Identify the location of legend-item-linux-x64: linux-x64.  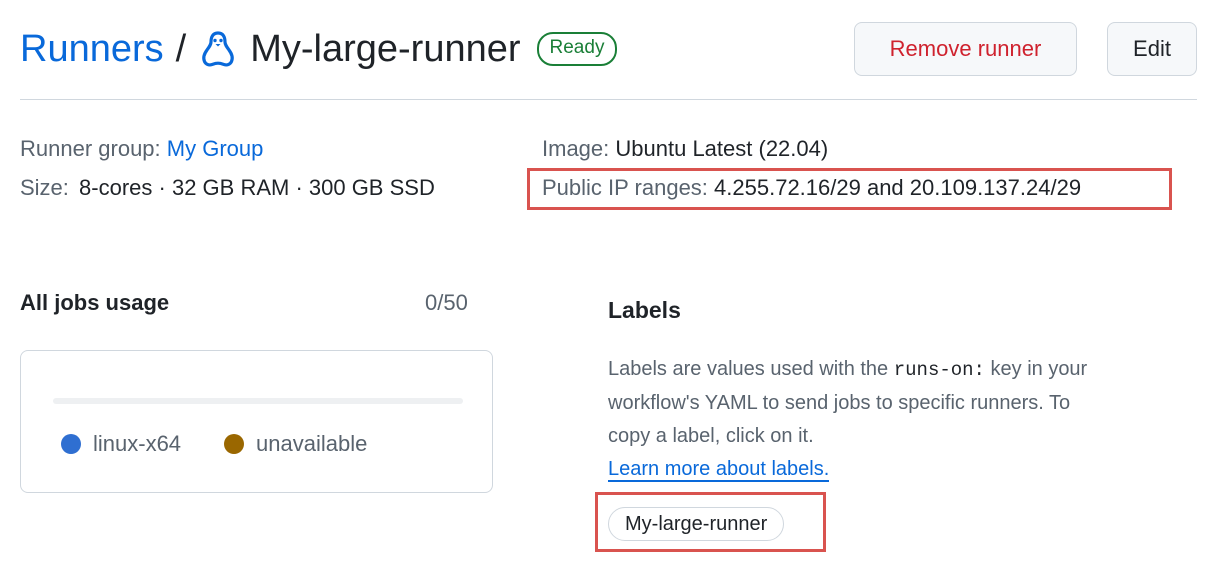
(121, 444).